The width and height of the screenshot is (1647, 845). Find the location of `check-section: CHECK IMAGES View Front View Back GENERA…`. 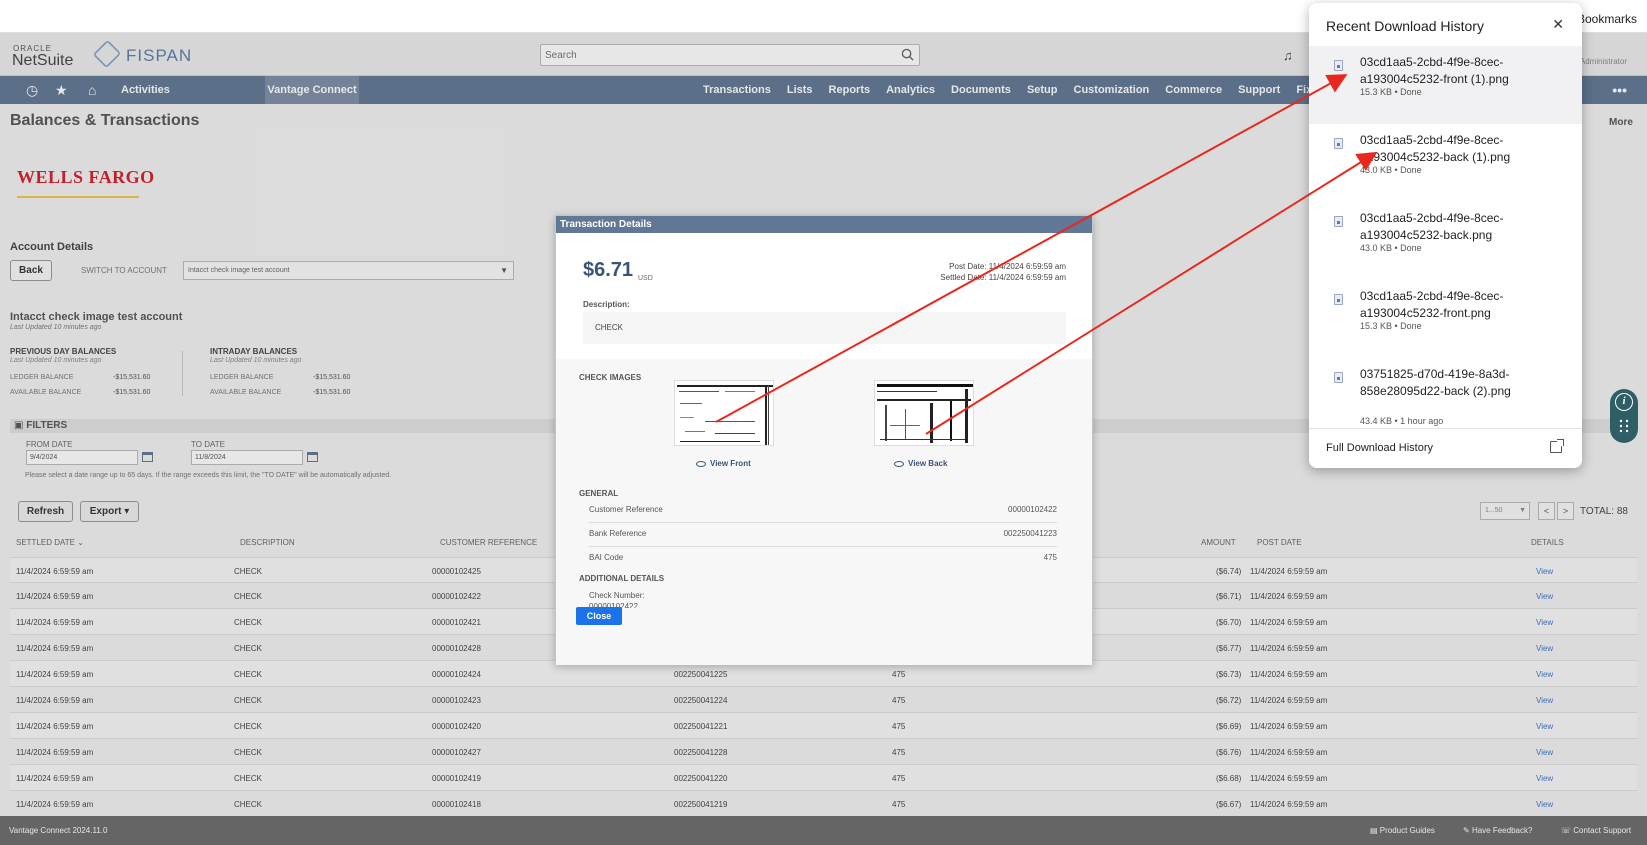

check-section: CHECK IMAGES View Front View Back GENERA… is located at coordinates (824, 512).